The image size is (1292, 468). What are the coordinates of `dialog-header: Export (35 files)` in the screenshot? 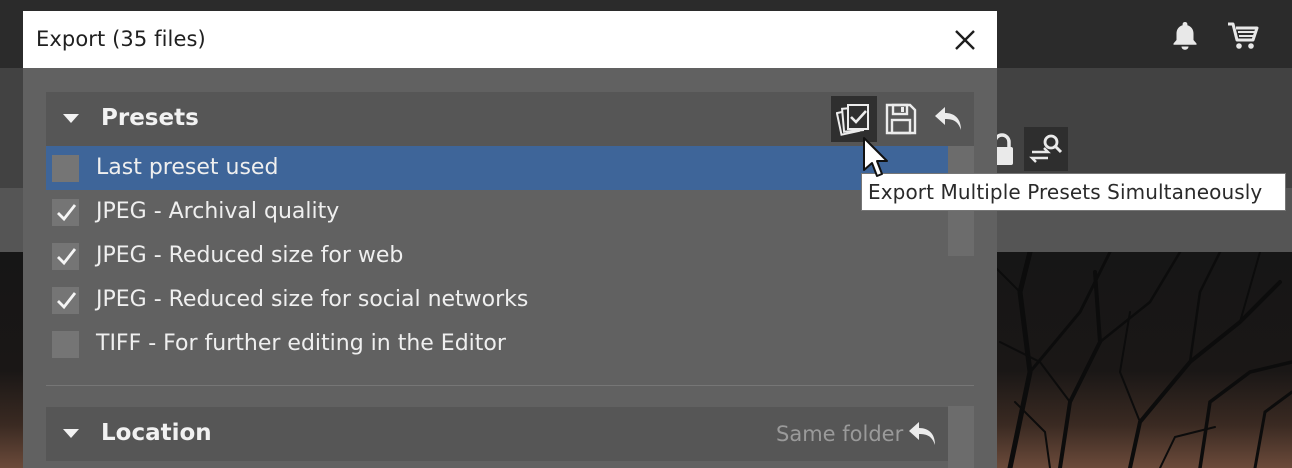 It's located at (510, 39).